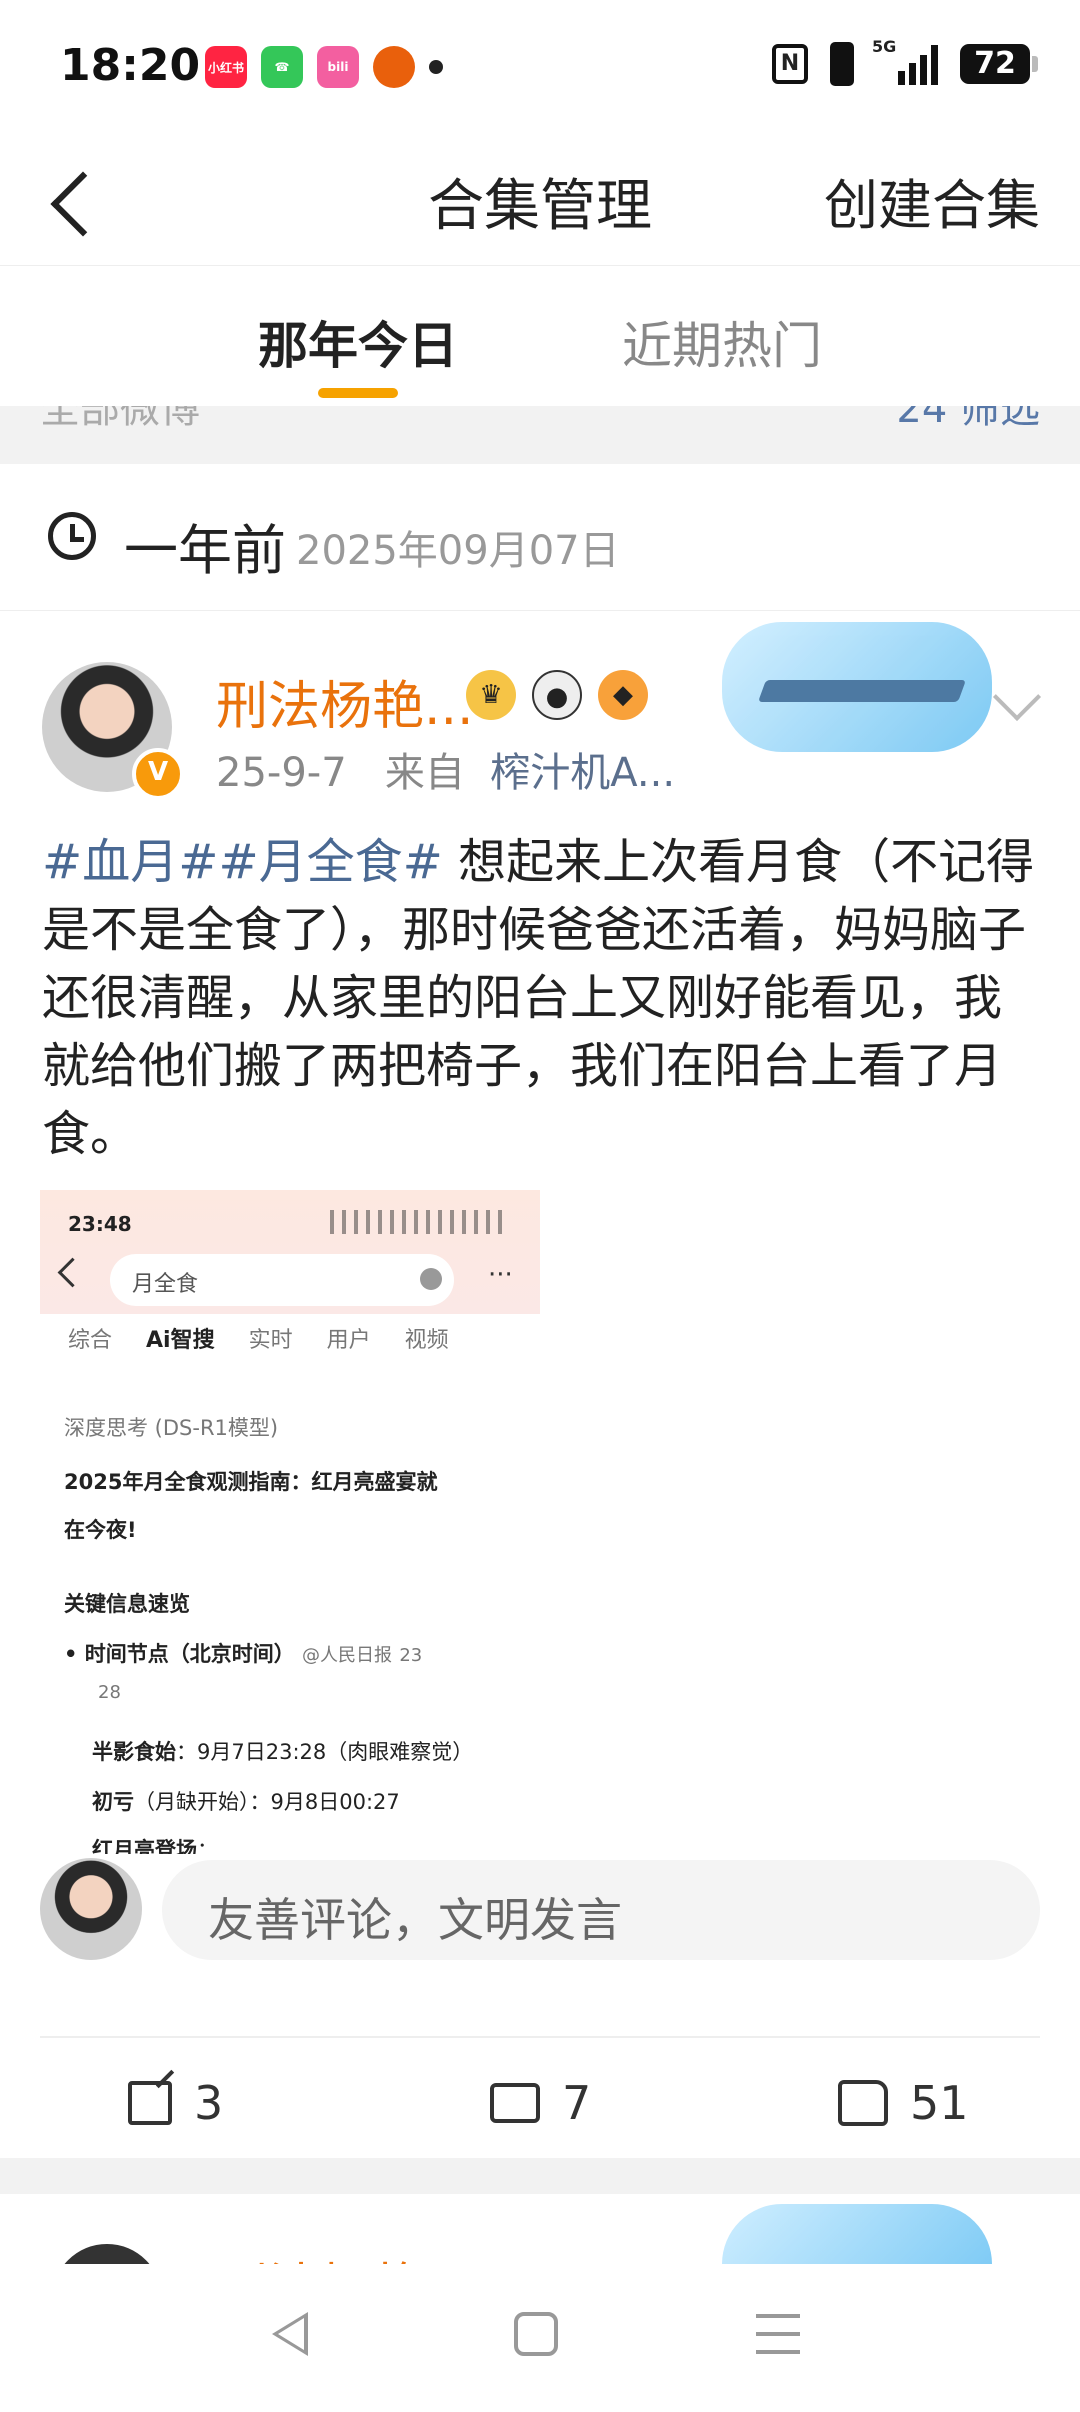  What do you see at coordinates (348, 1340) in the screenshot?
I see `image-tab: 用户` at bounding box center [348, 1340].